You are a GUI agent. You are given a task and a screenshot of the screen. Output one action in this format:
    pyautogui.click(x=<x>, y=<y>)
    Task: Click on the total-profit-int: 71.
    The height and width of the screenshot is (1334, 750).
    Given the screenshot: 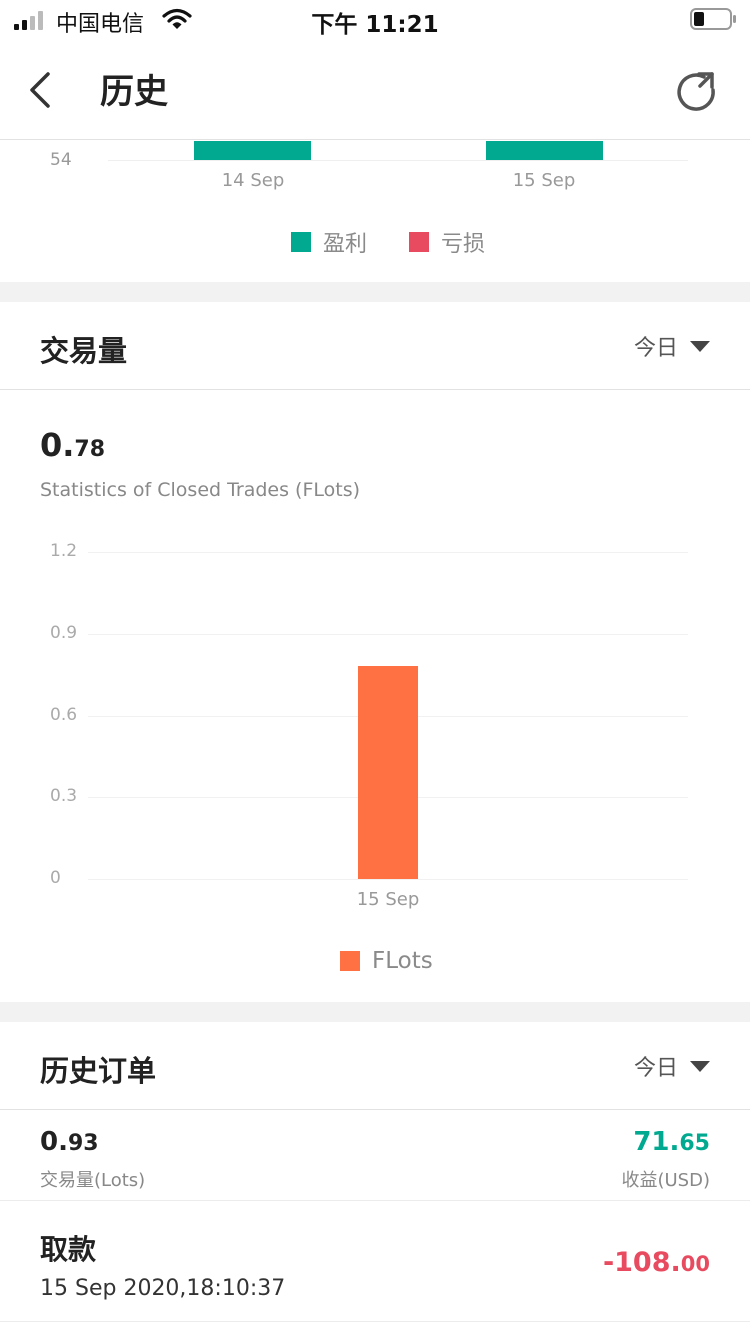 What is the action you would take?
    pyautogui.click(x=656, y=1142)
    